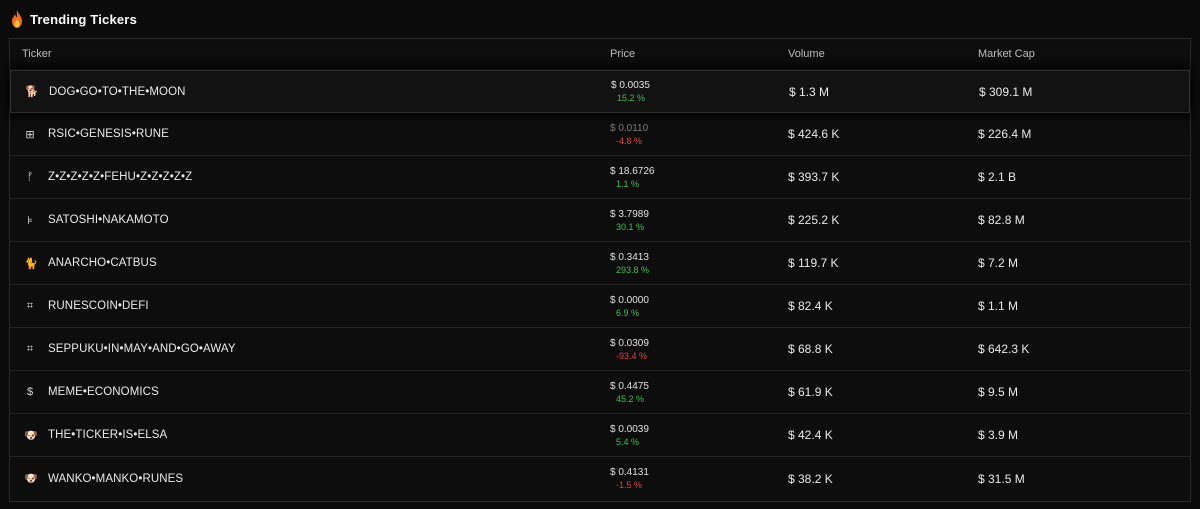 Image resolution: width=1200 pixels, height=509 pixels. Describe the element at coordinates (305, 92) in the screenshot. I see `ticker-cell: 🐕 DOG•GO•TO•THE•MOON` at that location.